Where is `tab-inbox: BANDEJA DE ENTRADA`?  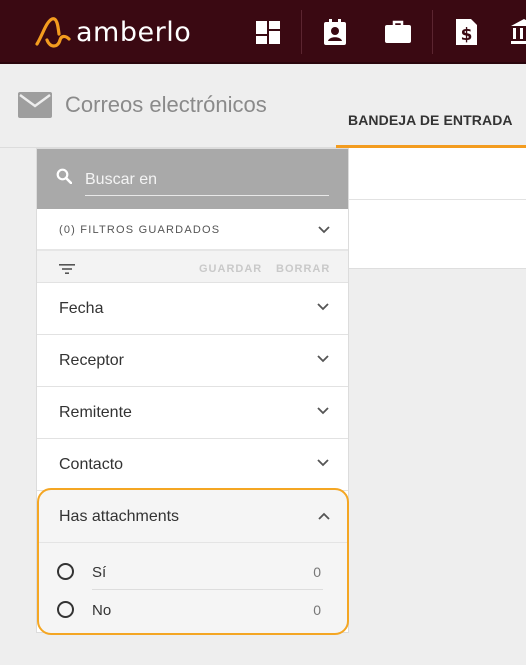 tab-inbox: BANDEJA DE ENTRADA is located at coordinates (431, 122).